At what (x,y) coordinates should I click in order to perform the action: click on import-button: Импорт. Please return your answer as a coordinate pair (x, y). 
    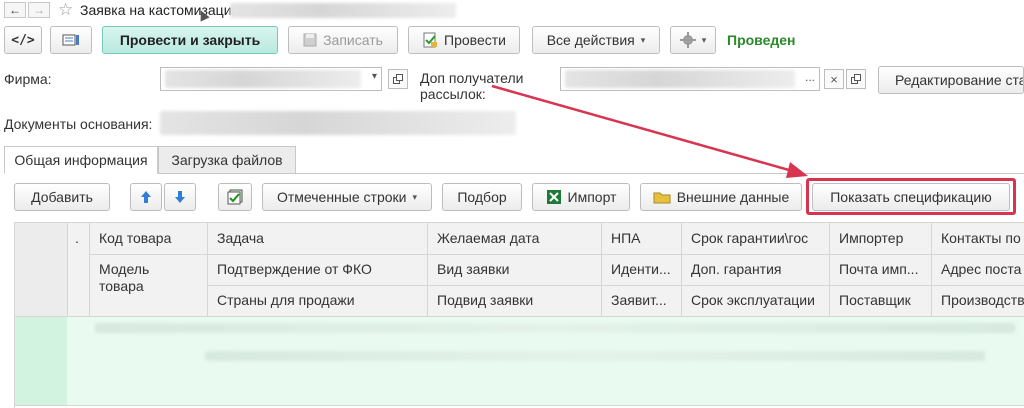
    Looking at the image, I should click on (581, 197).